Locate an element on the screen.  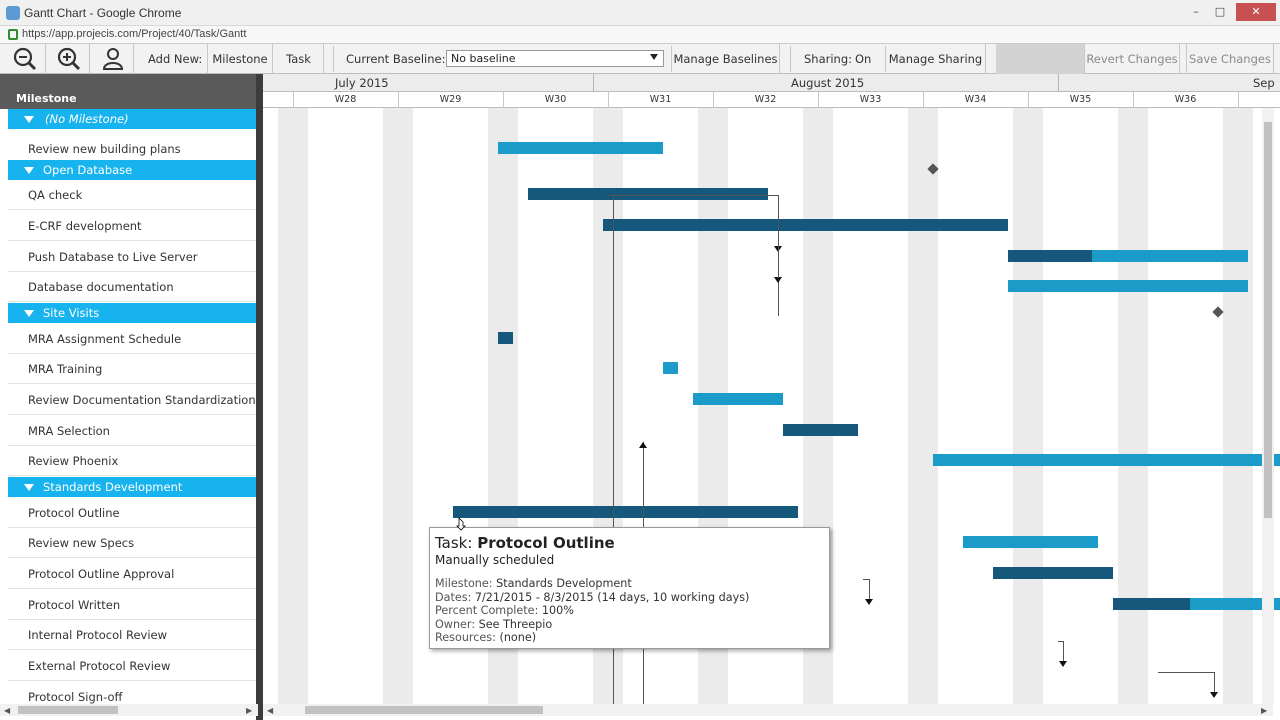
mouse-cursor-icon is located at coordinates (461, 524).